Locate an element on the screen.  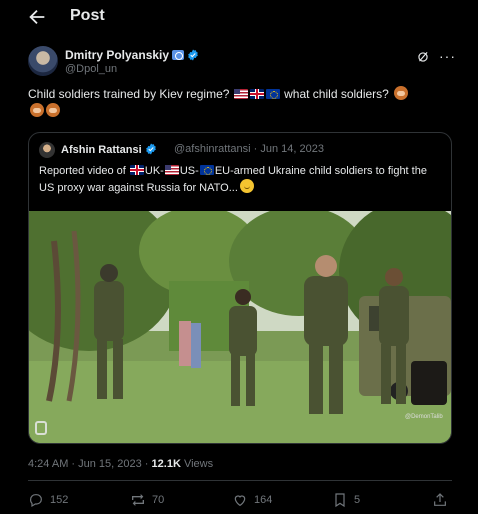
share-icon is located at coordinates (440, 499).